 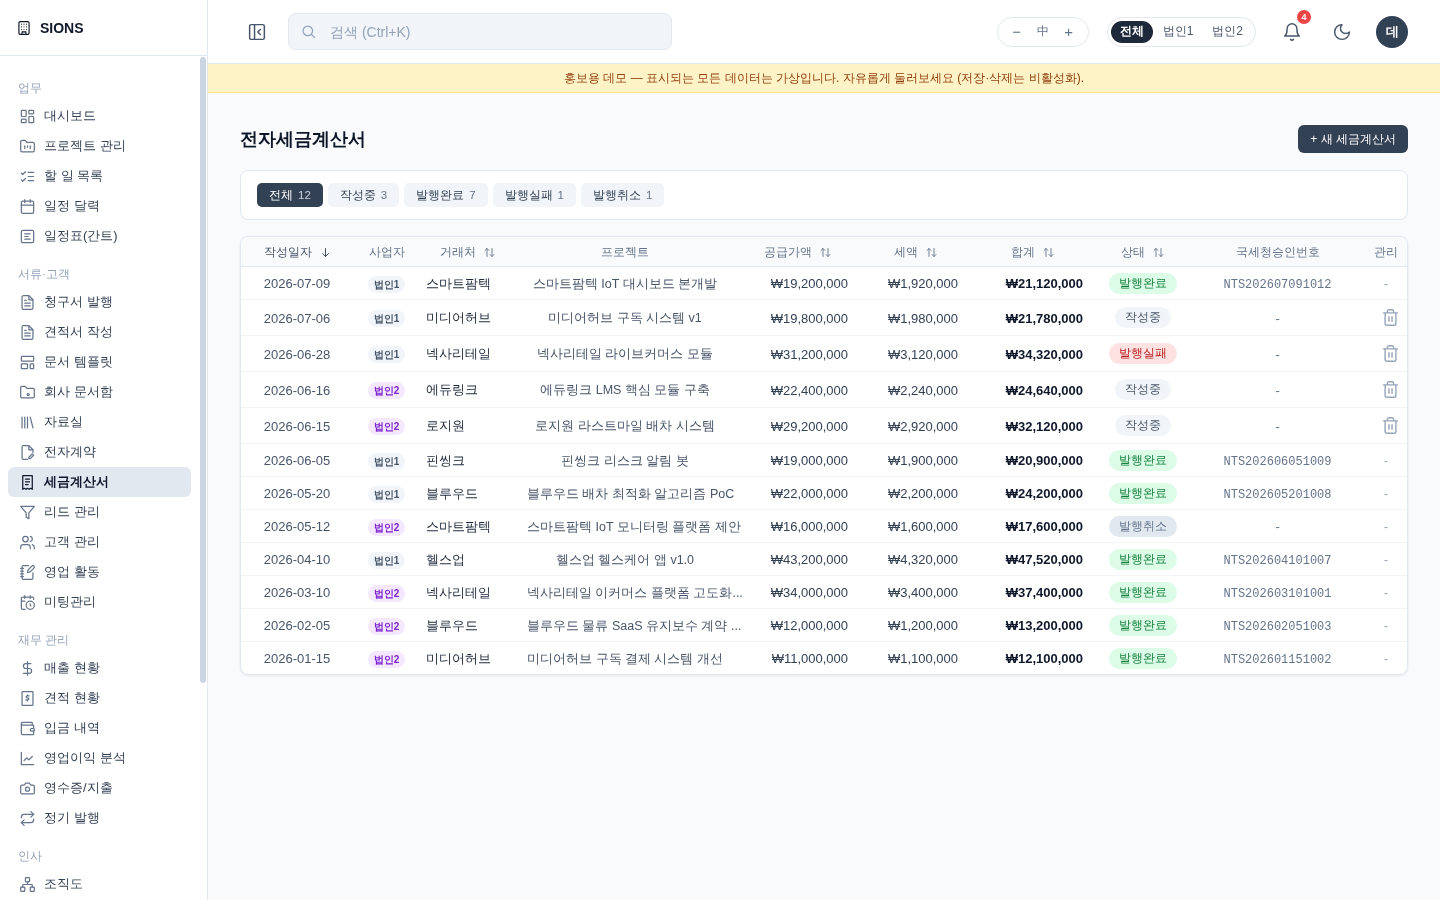 What do you see at coordinates (623, 195) in the screenshot?
I see `filter-tab: 발행취소 1` at bounding box center [623, 195].